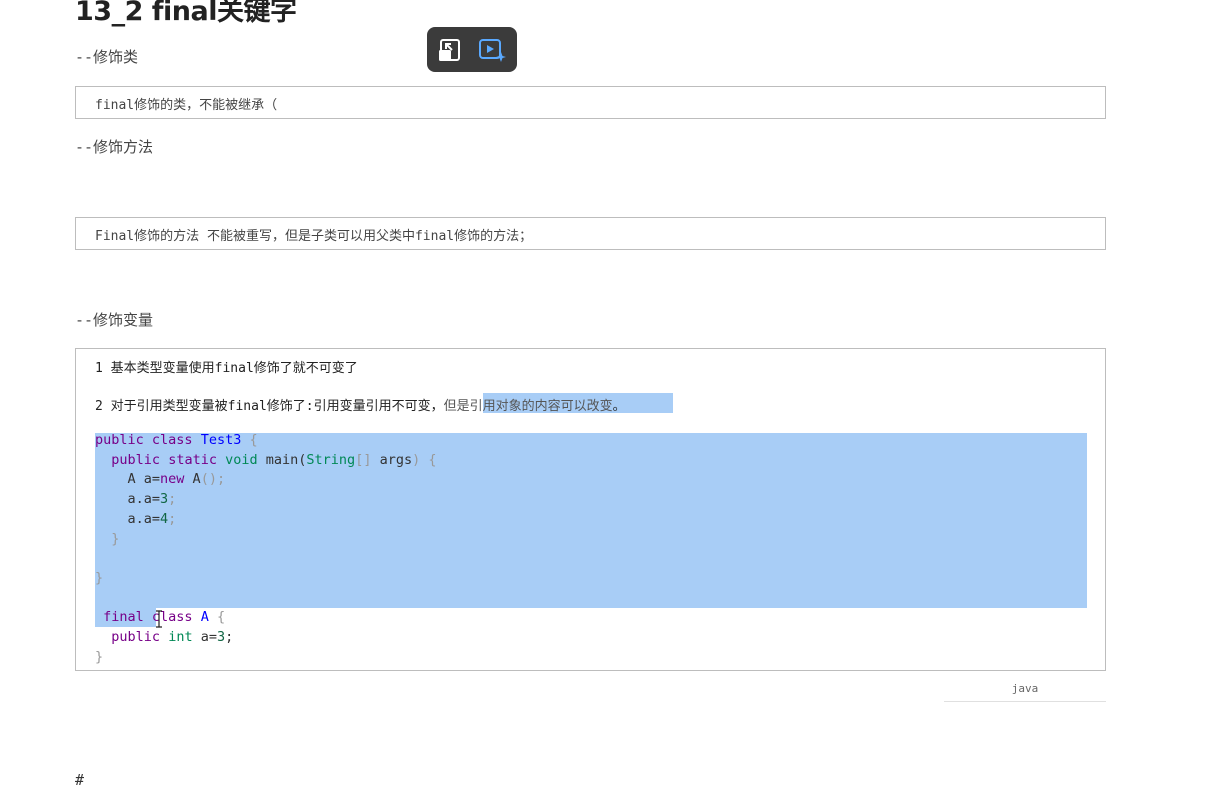 The height and width of the screenshot is (789, 1218). I want to click on class-note-text: final修饰的类，不能被继承（, so click(186, 105).